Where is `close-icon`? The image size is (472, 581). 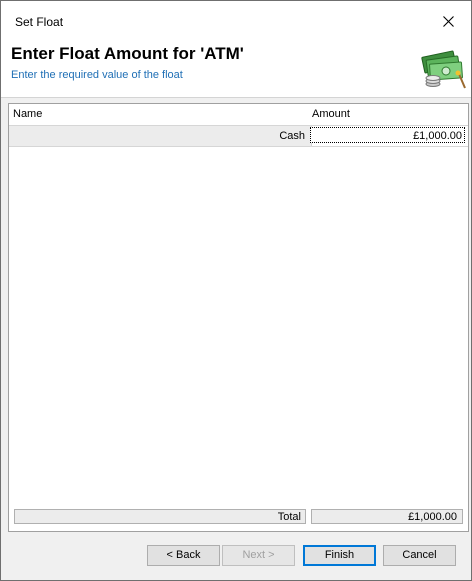 close-icon is located at coordinates (448, 21).